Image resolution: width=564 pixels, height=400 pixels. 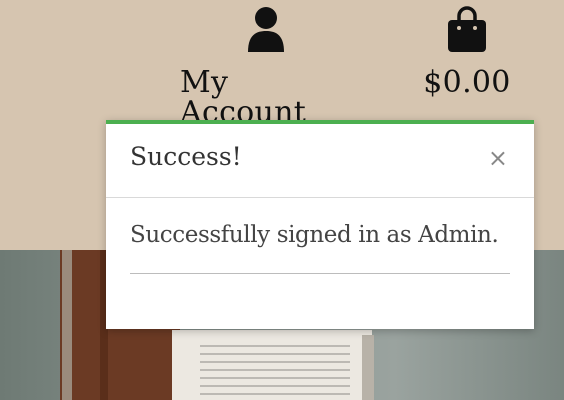 What do you see at coordinates (498, 158) in the screenshot?
I see `close-icon: ×` at bounding box center [498, 158].